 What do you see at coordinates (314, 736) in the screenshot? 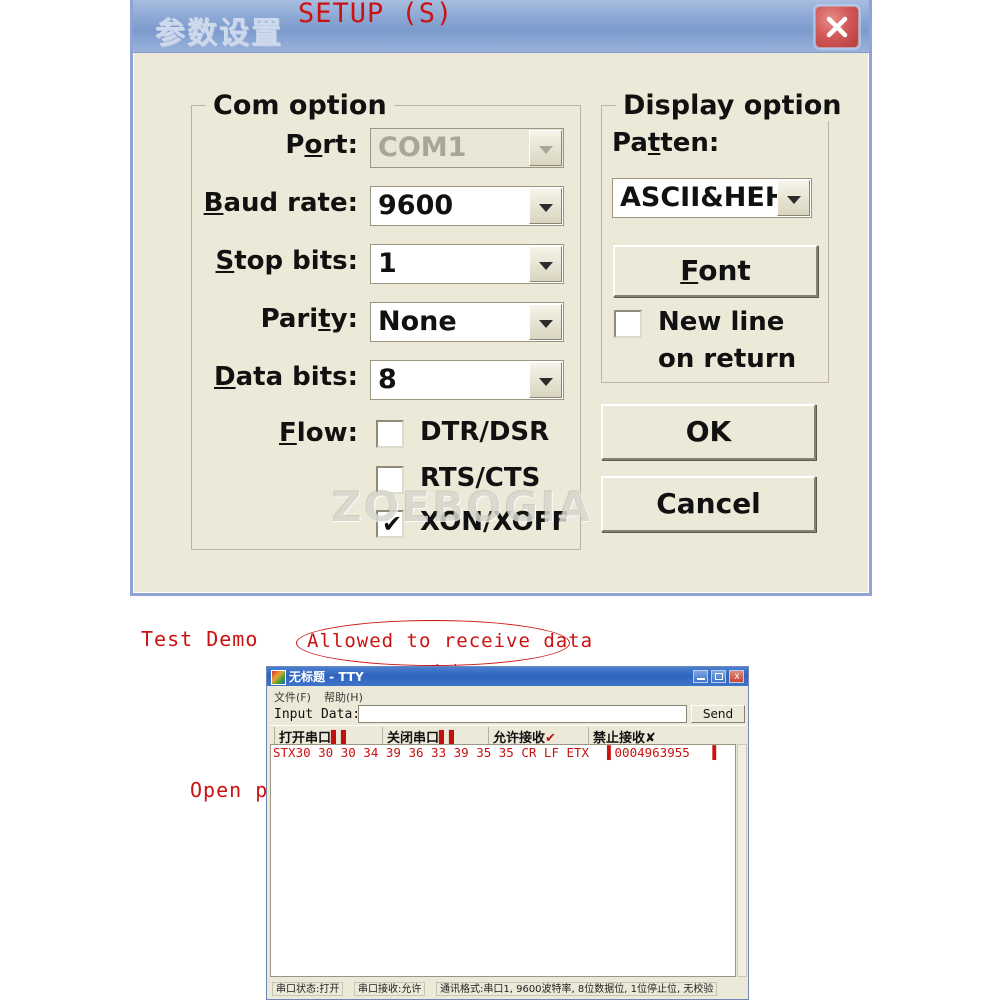
I see `toolbar-open-port-button: 打开串口▌▌` at bounding box center [314, 736].